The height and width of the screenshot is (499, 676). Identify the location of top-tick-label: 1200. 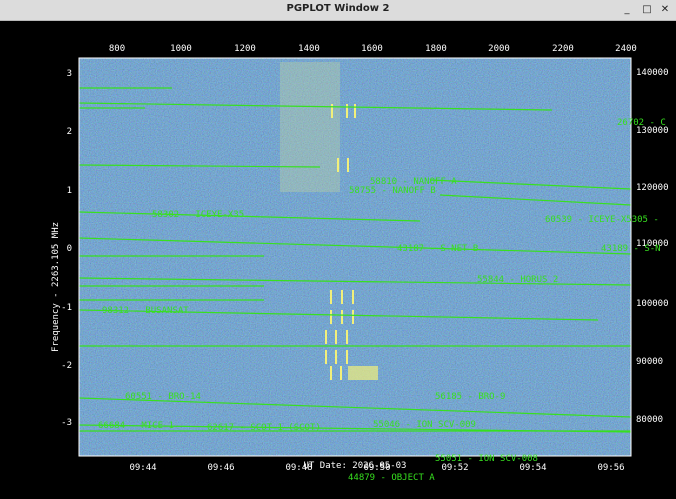
(245, 49).